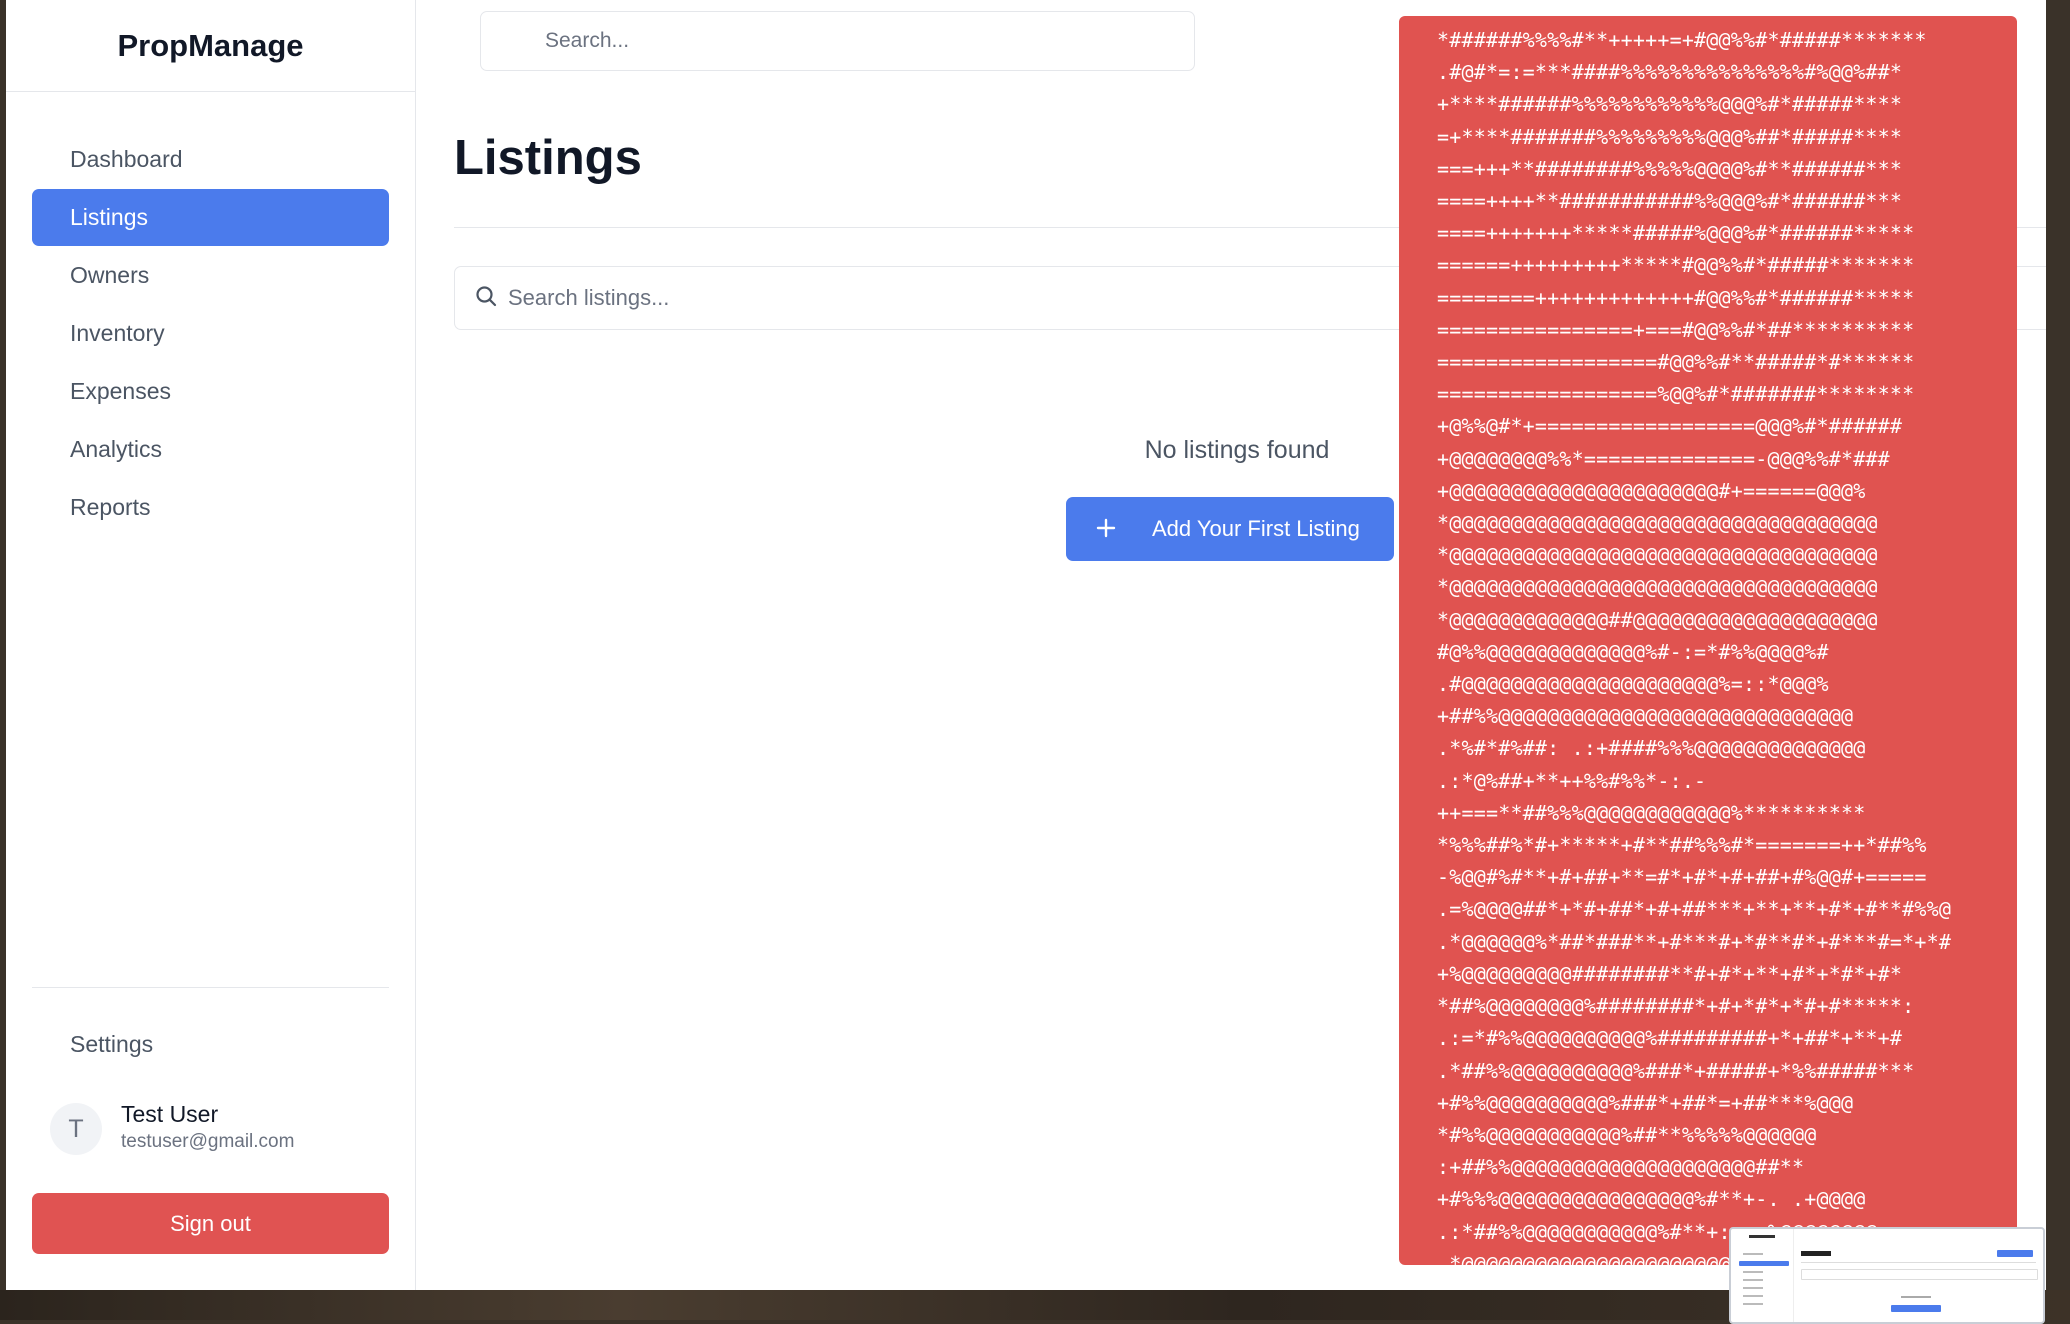 This screenshot has width=2070, height=1324. Describe the element at coordinates (210, 275) in the screenshot. I see `sidebar-item-owners: Owners` at that location.